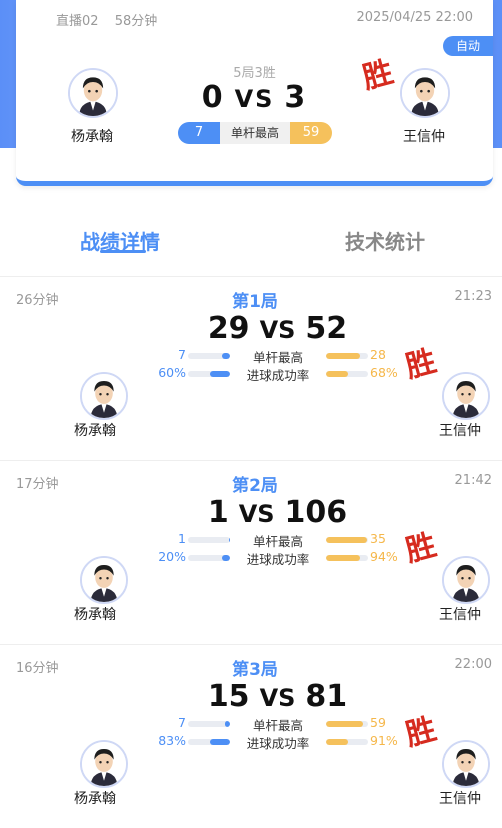 The width and height of the screenshot is (502, 828). I want to click on tab-bar: 战绩详情 技术统计, so click(251, 240).